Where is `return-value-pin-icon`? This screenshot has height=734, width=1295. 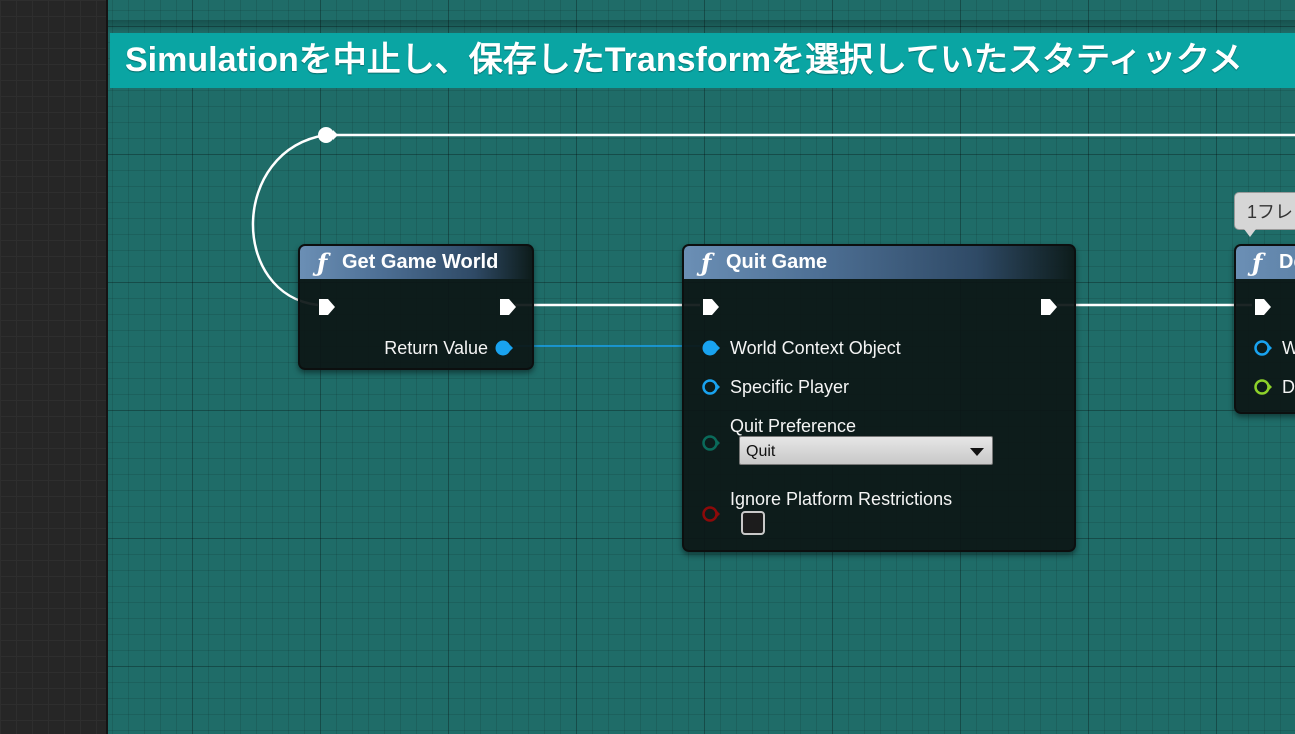 return-value-pin-icon is located at coordinates (504, 348).